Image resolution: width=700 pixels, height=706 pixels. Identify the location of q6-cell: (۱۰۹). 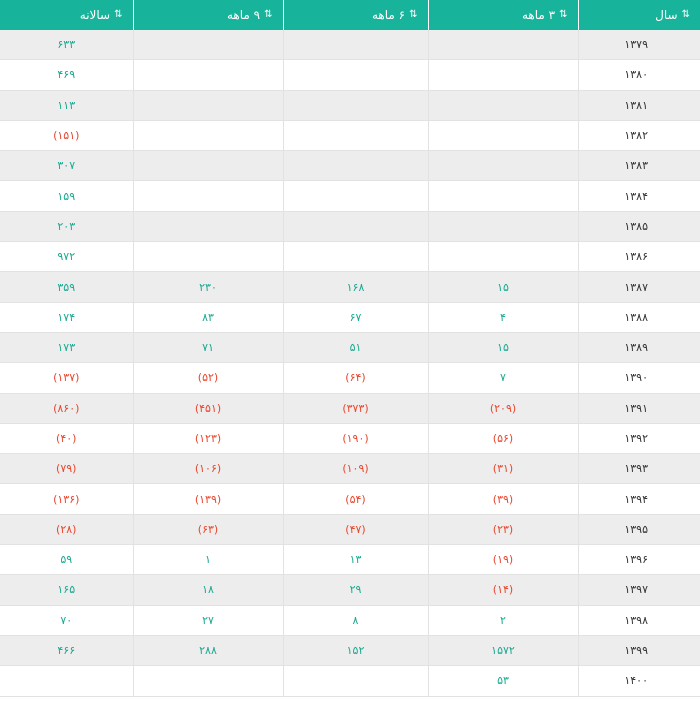
(355, 469).